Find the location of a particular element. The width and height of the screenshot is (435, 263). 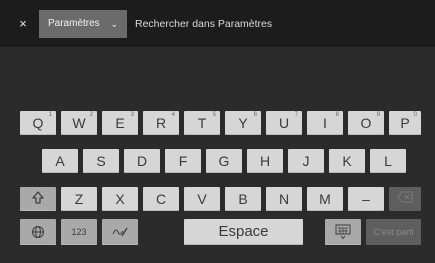

key-s: S is located at coordinates (101, 161).